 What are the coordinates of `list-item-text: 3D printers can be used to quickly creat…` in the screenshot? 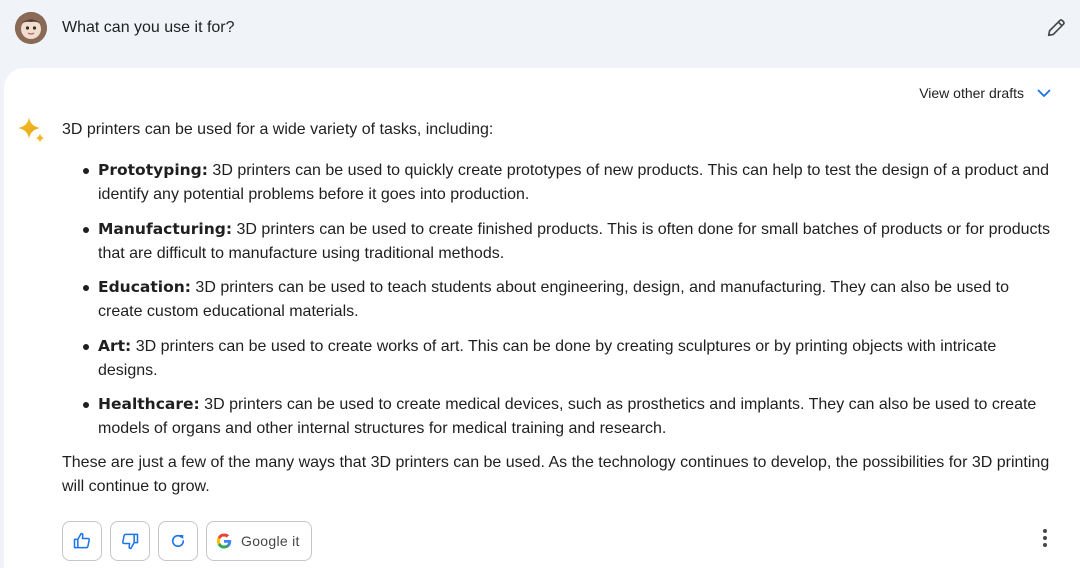 It's located at (574, 182).